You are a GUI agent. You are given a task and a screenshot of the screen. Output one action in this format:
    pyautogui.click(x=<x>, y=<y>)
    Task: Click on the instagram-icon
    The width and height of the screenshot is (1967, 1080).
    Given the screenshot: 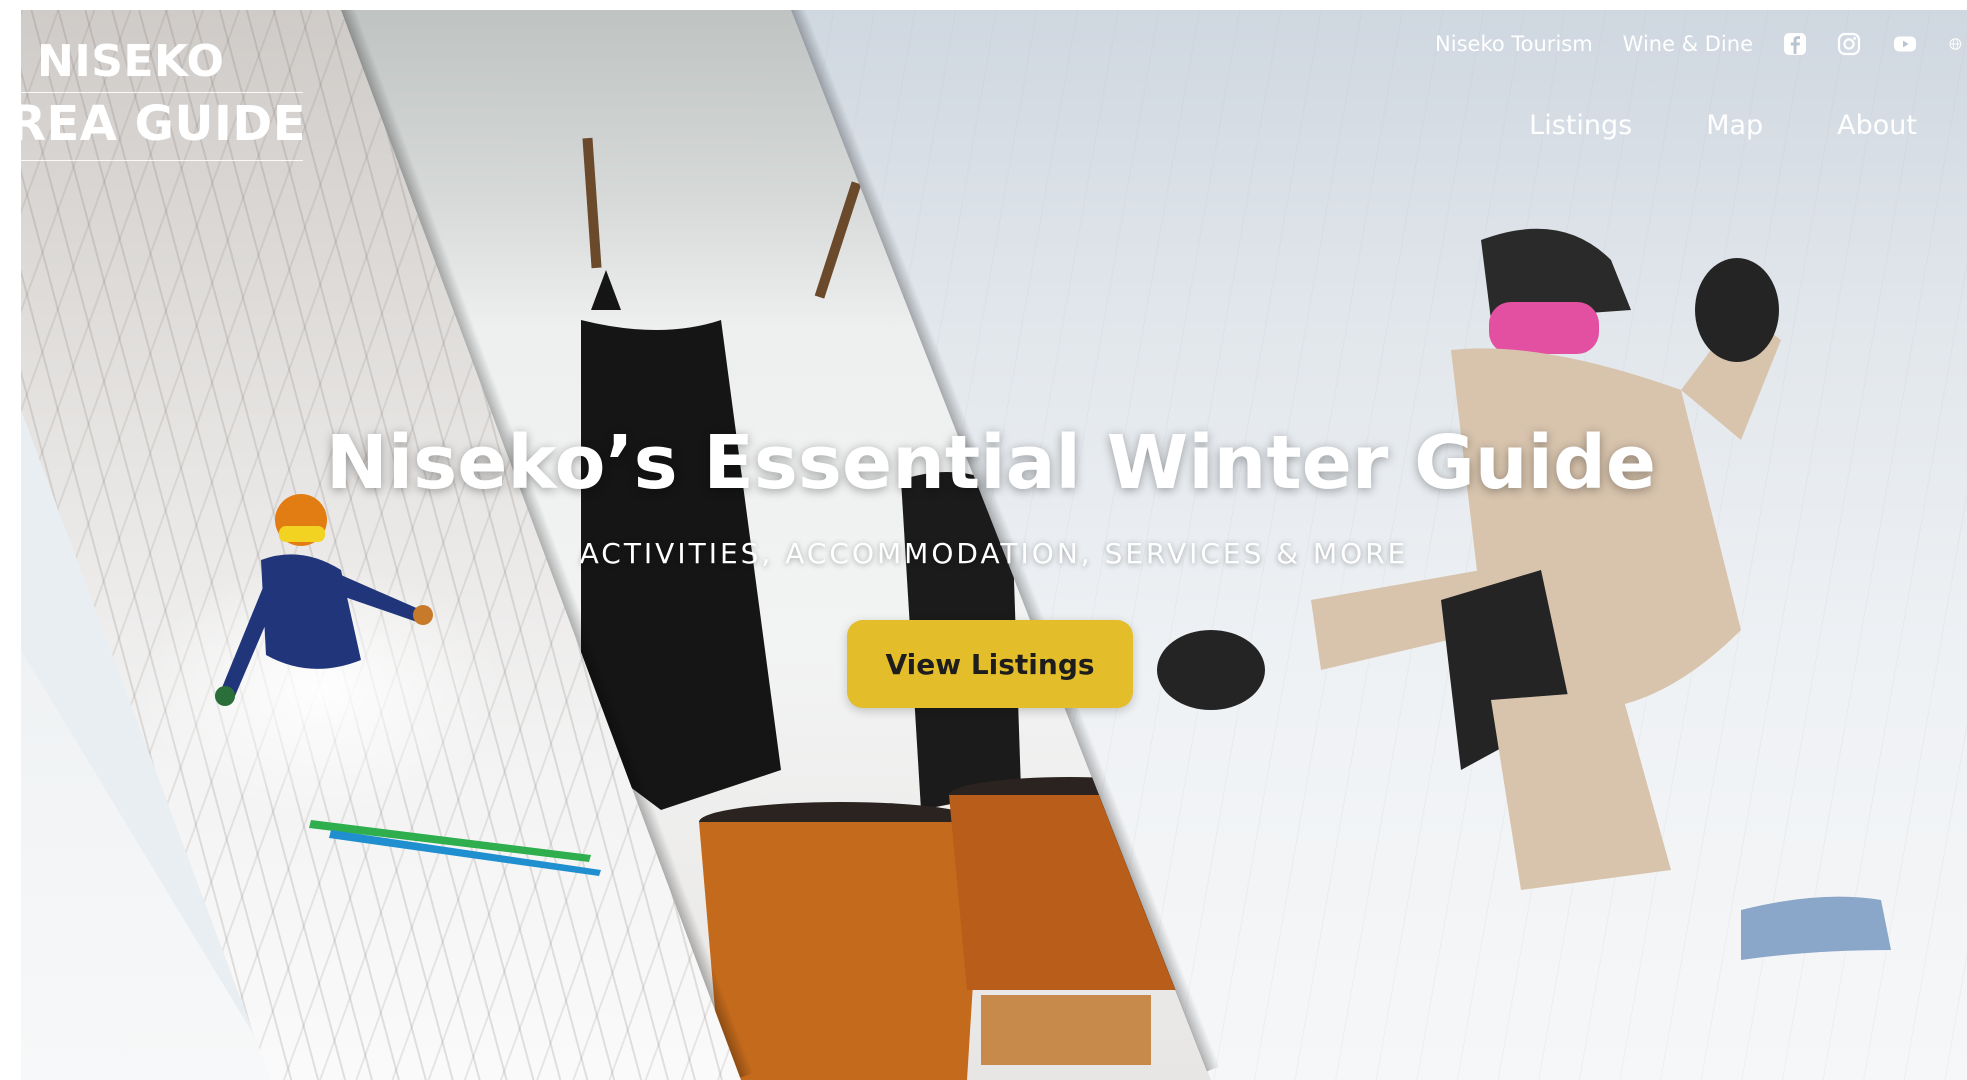 What is the action you would take?
    pyautogui.click(x=1849, y=44)
    